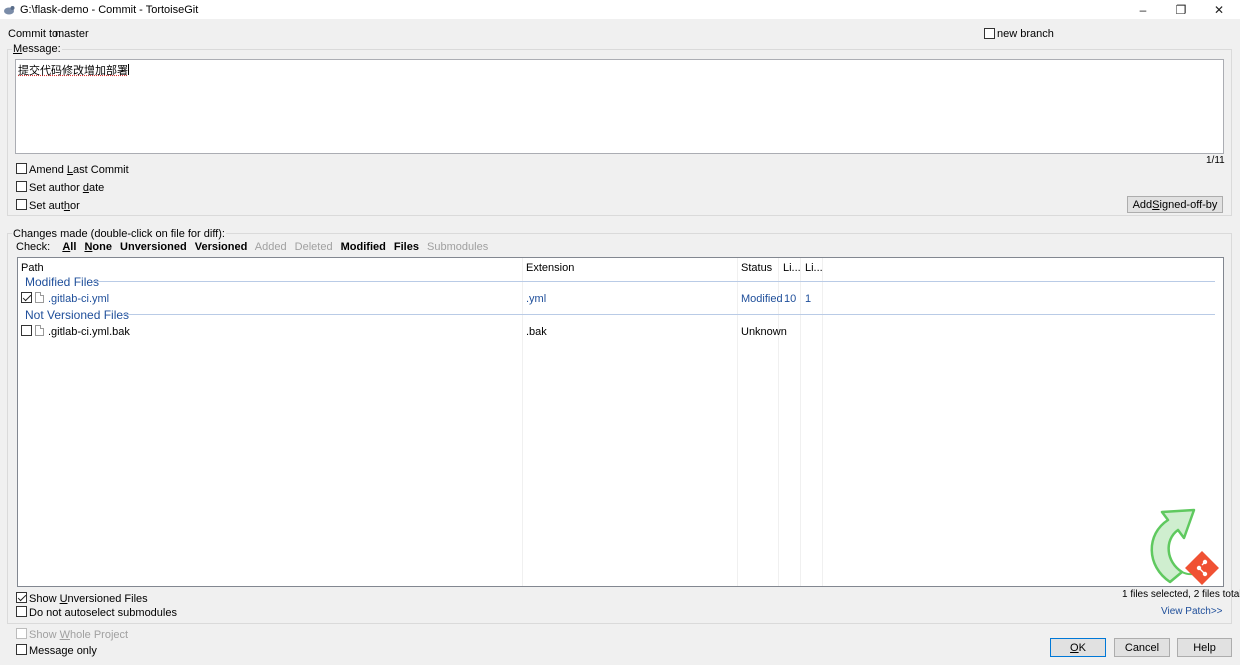 Image resolution: width=1240 pixels, height=665 pixels. Describe the element at coordinates (79, 299) in the screenshot. I see `file-path: .gitlab-ci.yml` at that location.